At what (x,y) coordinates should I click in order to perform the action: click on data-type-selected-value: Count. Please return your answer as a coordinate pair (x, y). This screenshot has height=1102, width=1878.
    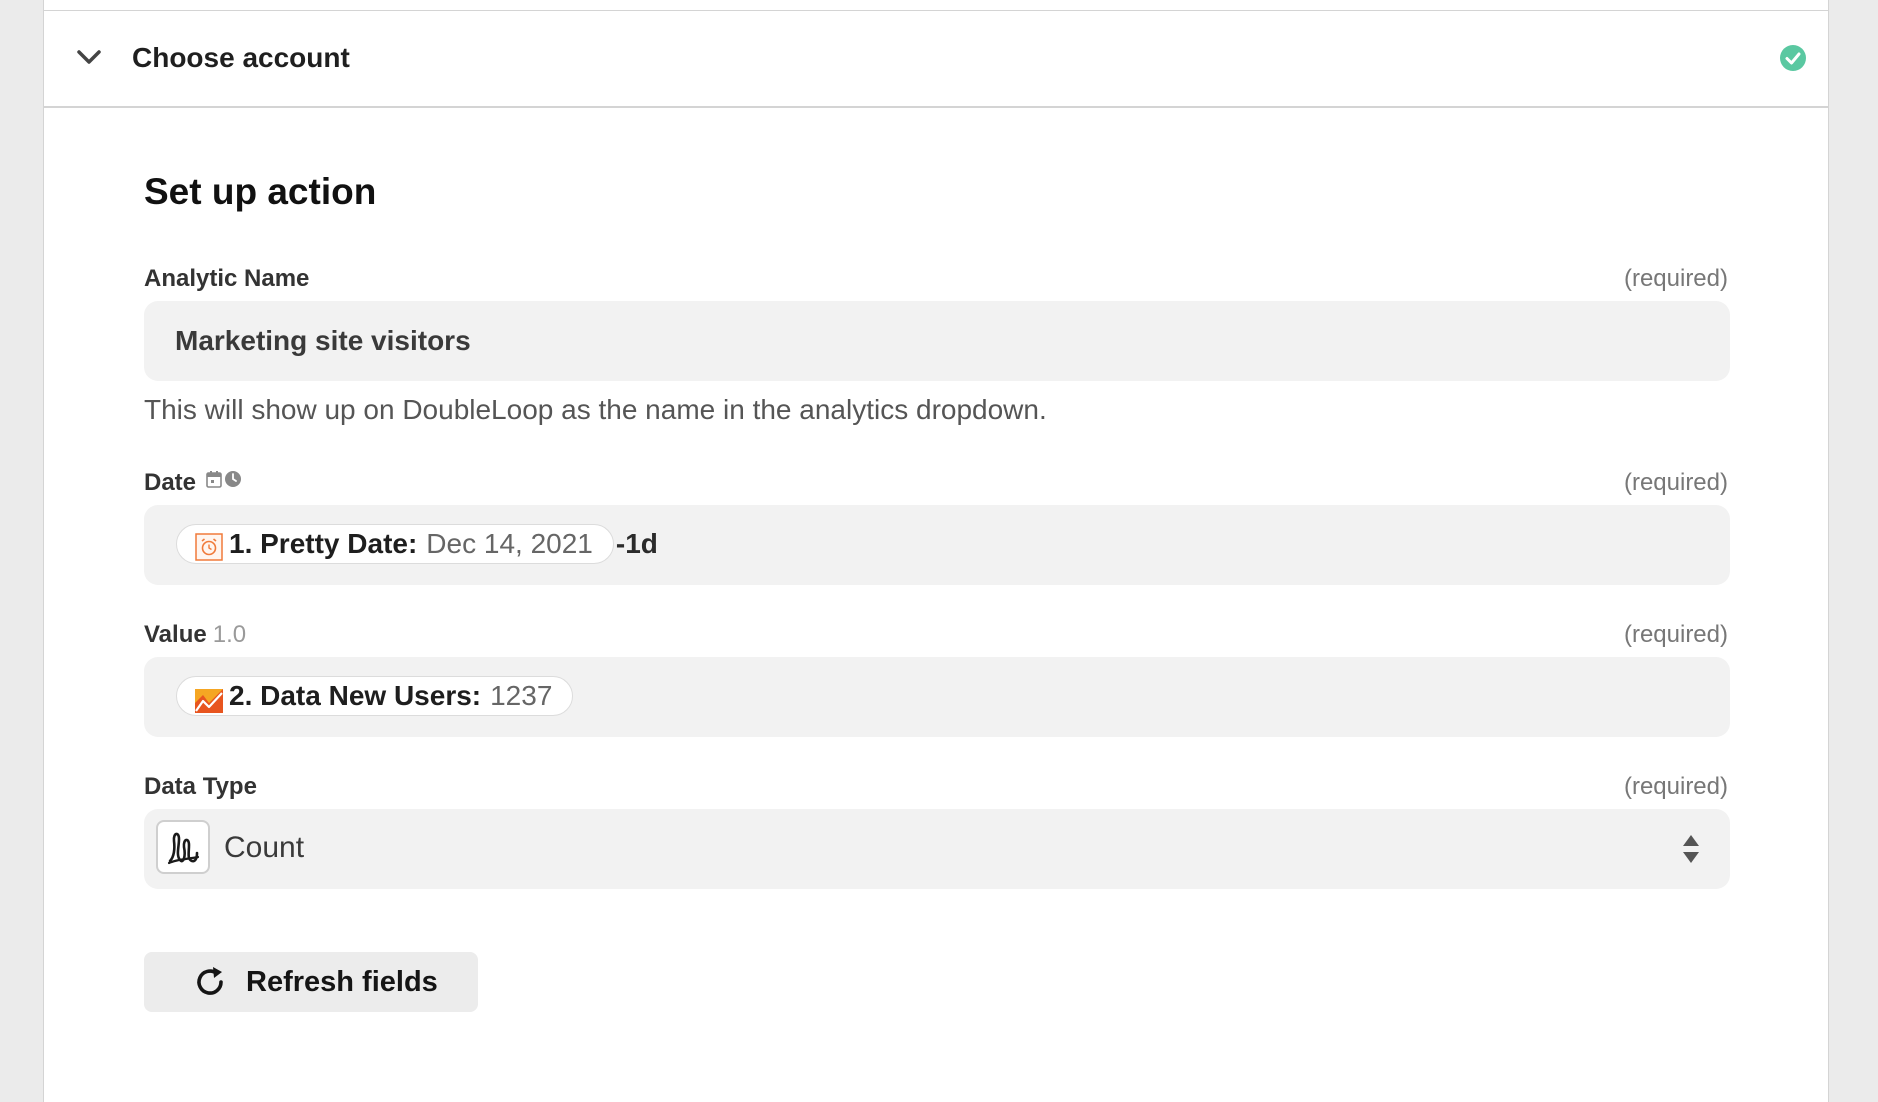
    Looking at the image, I should click on (264, 848).